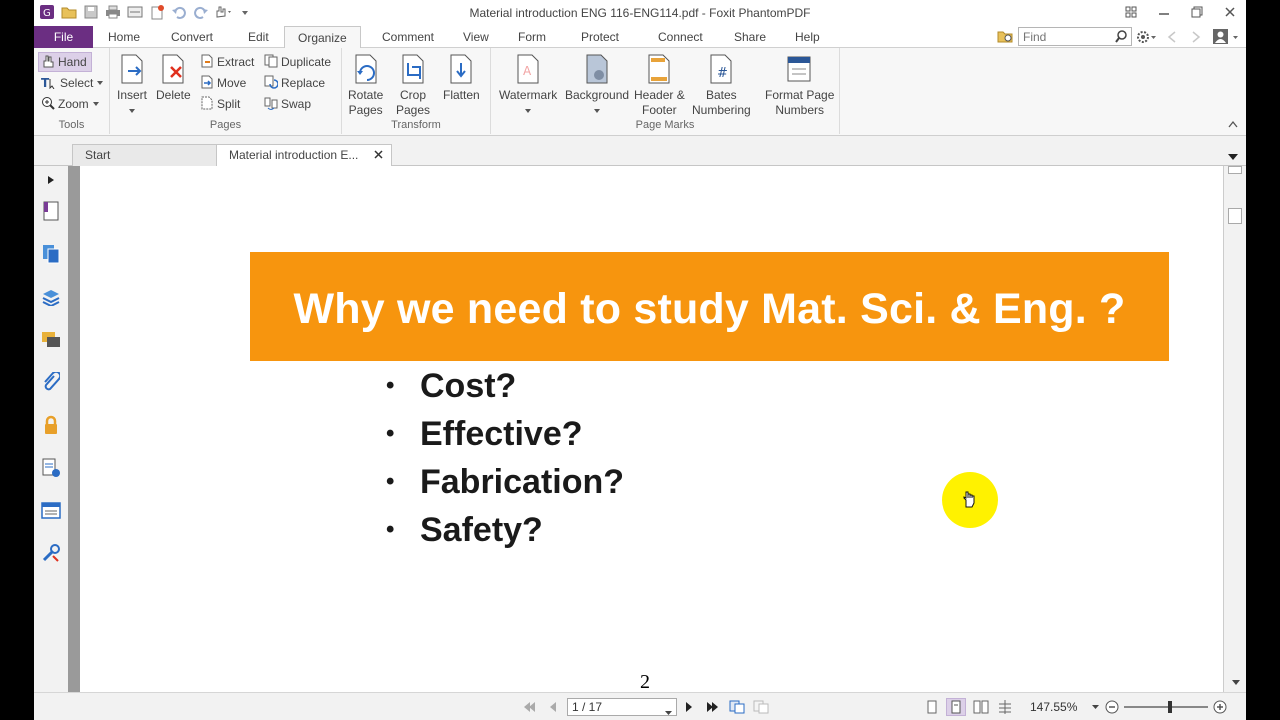  What do you see at coordinates (227, 62) in the screenshot?
I see `extract-button: Extract` at bounding box center [227, 62].